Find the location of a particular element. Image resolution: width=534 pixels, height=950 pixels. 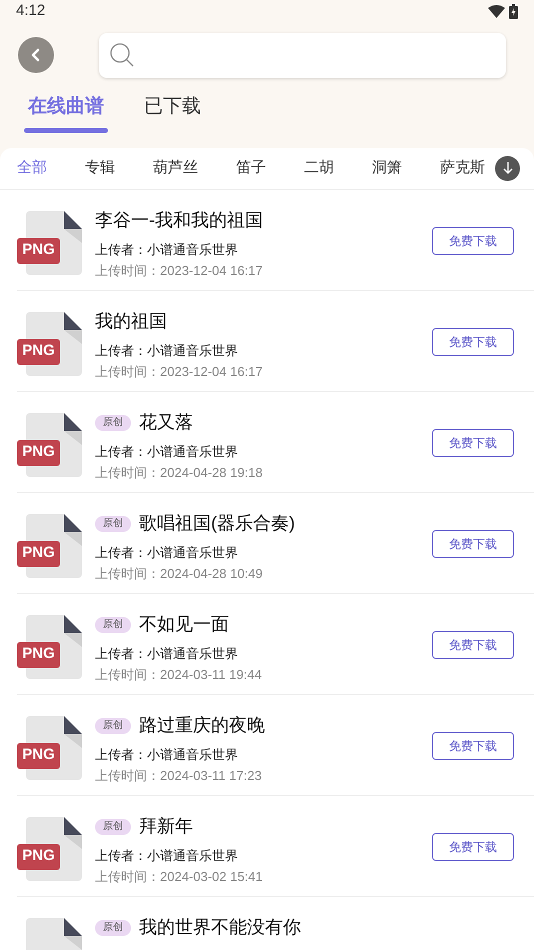

category-tab: 笛子 is located at coordinates (251, 168).